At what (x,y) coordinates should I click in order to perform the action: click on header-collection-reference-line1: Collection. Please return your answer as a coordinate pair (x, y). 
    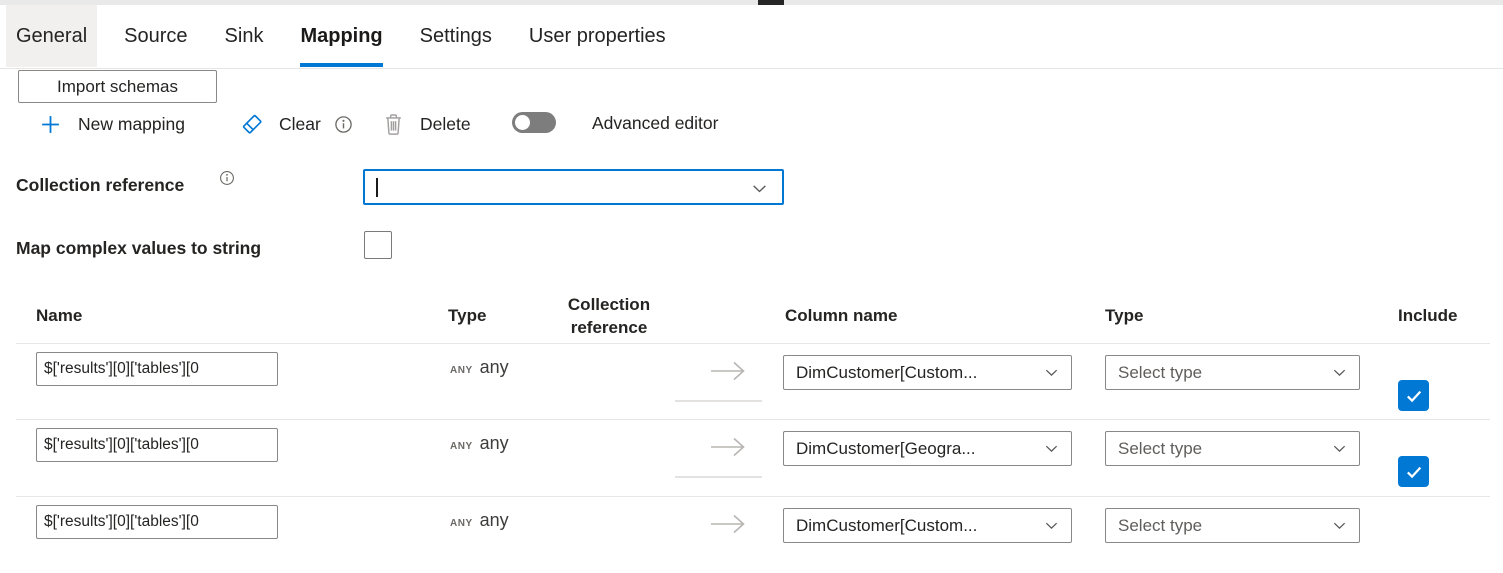
    Looking at the image, I should click on (609, 304).